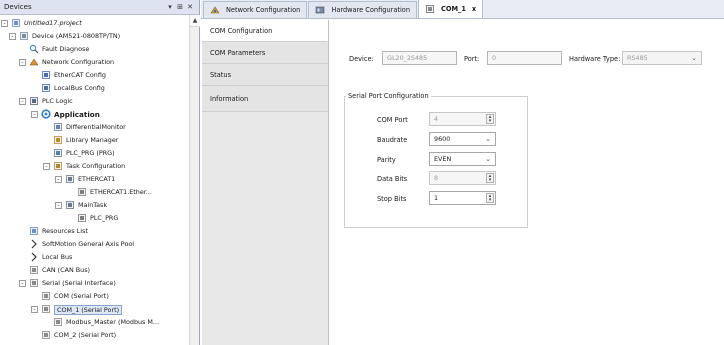 This screenshot has width=724, height=345. Describe the element at coordinates (95, 296) in the screenshot. I see `tree-item: COM (Serial Port)` at that location.